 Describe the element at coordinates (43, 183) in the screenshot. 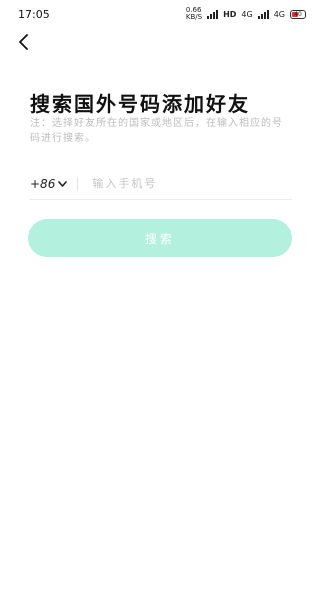

I see `country-code-label: +86` at that location.